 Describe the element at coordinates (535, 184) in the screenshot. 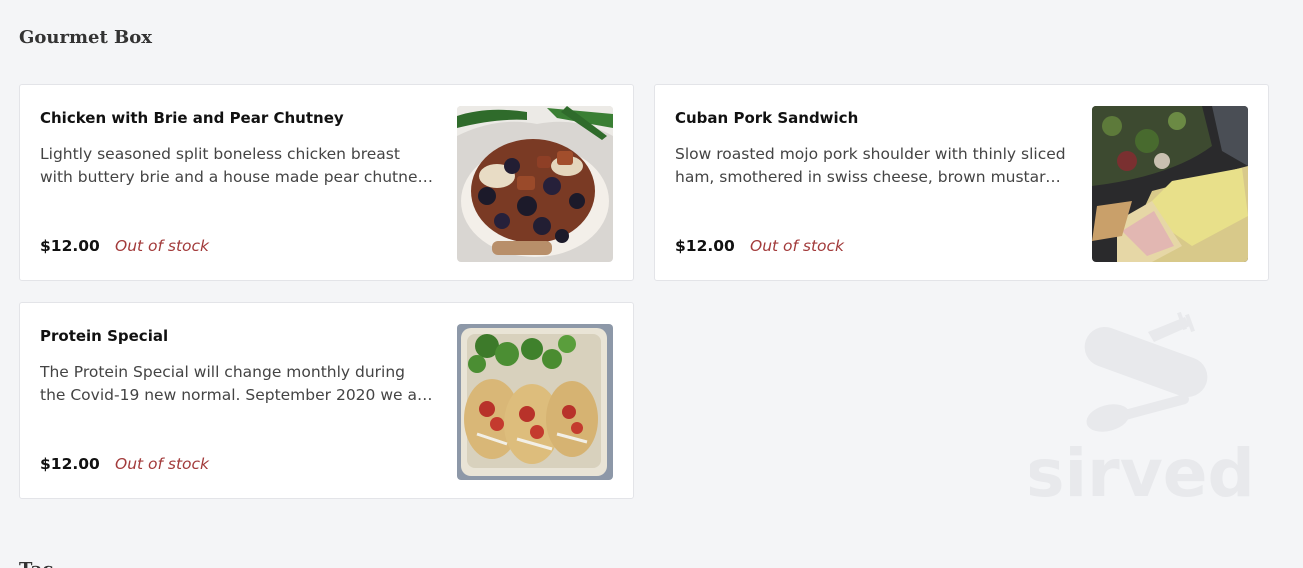

I see `chicken-dish-photo` at that location.